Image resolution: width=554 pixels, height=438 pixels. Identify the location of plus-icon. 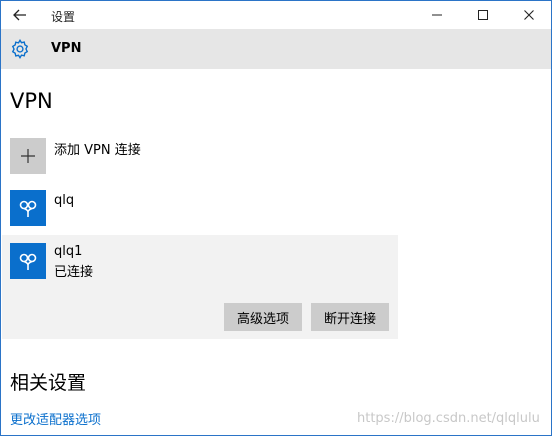
(28, 156).